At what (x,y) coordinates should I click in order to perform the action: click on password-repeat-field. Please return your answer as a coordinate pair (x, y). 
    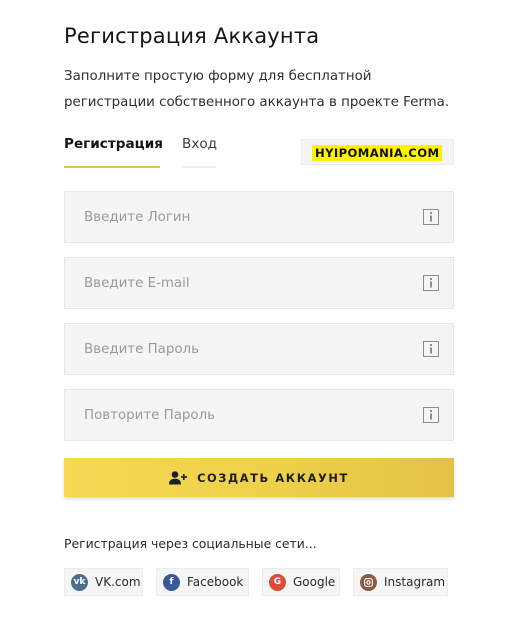
    Looking at the image, I should click on (259, 415).